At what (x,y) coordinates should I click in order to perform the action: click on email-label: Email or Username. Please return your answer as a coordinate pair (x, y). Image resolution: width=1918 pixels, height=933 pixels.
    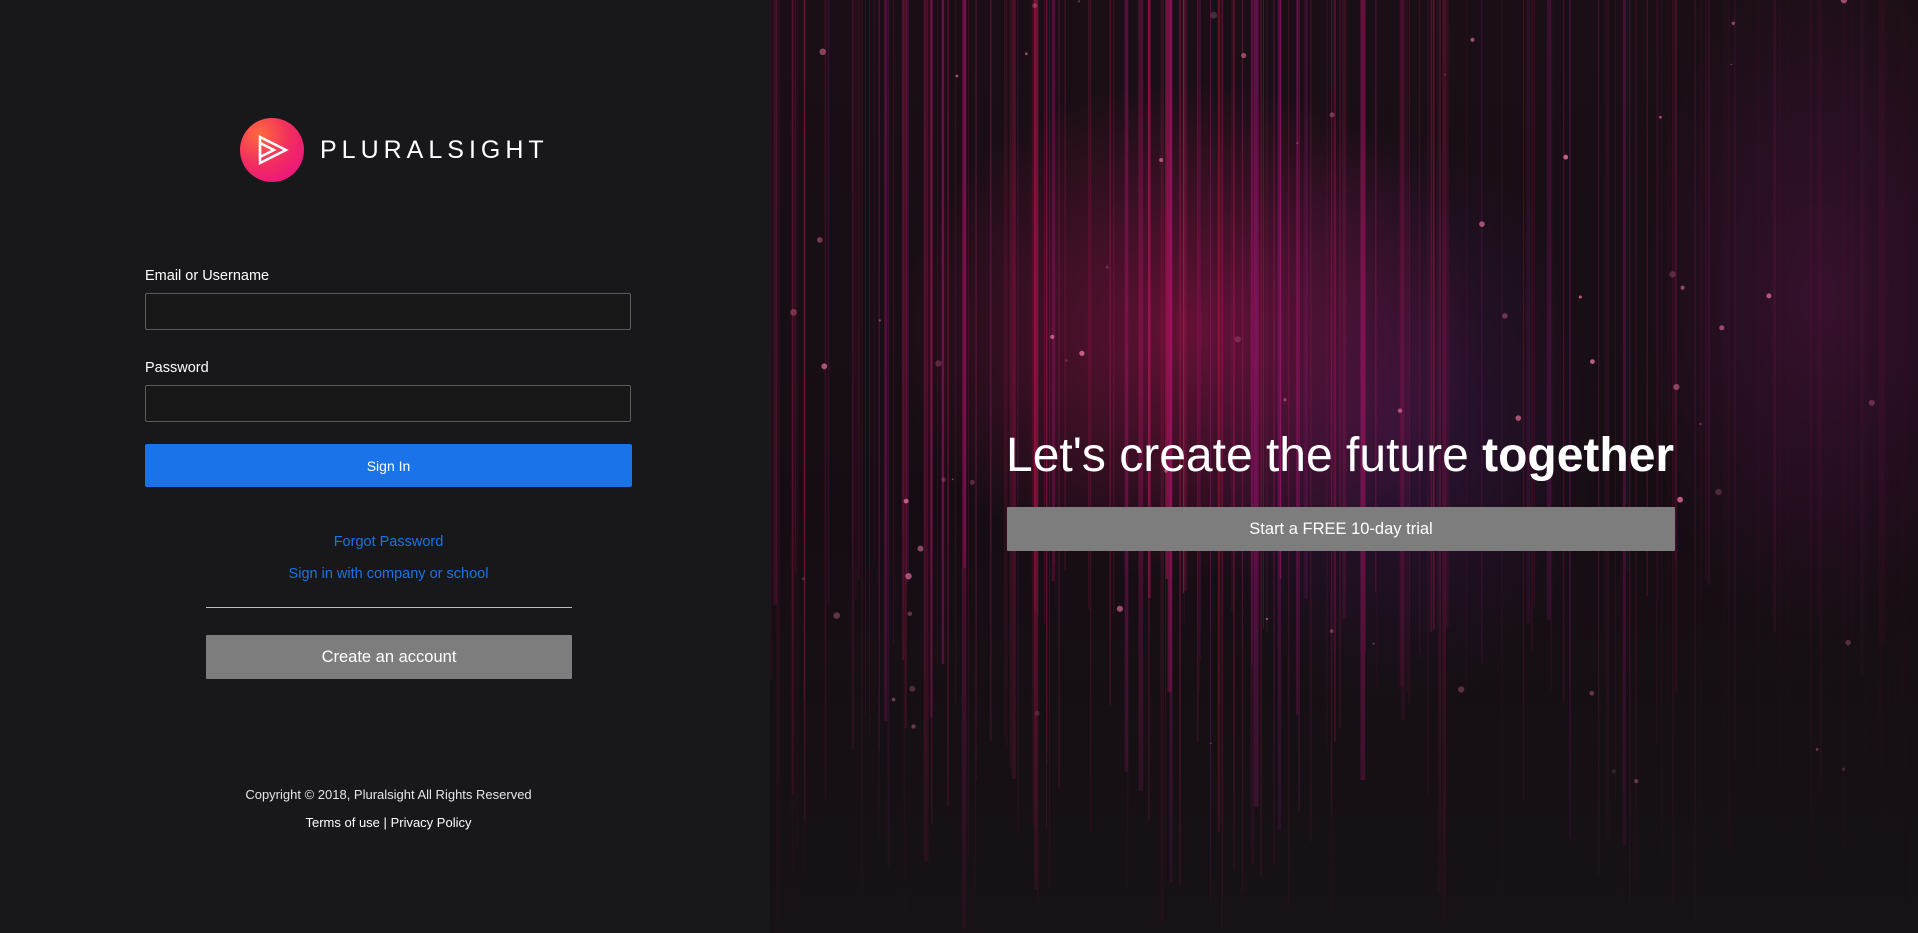
    Looking at the image, I should click on (207, 276).